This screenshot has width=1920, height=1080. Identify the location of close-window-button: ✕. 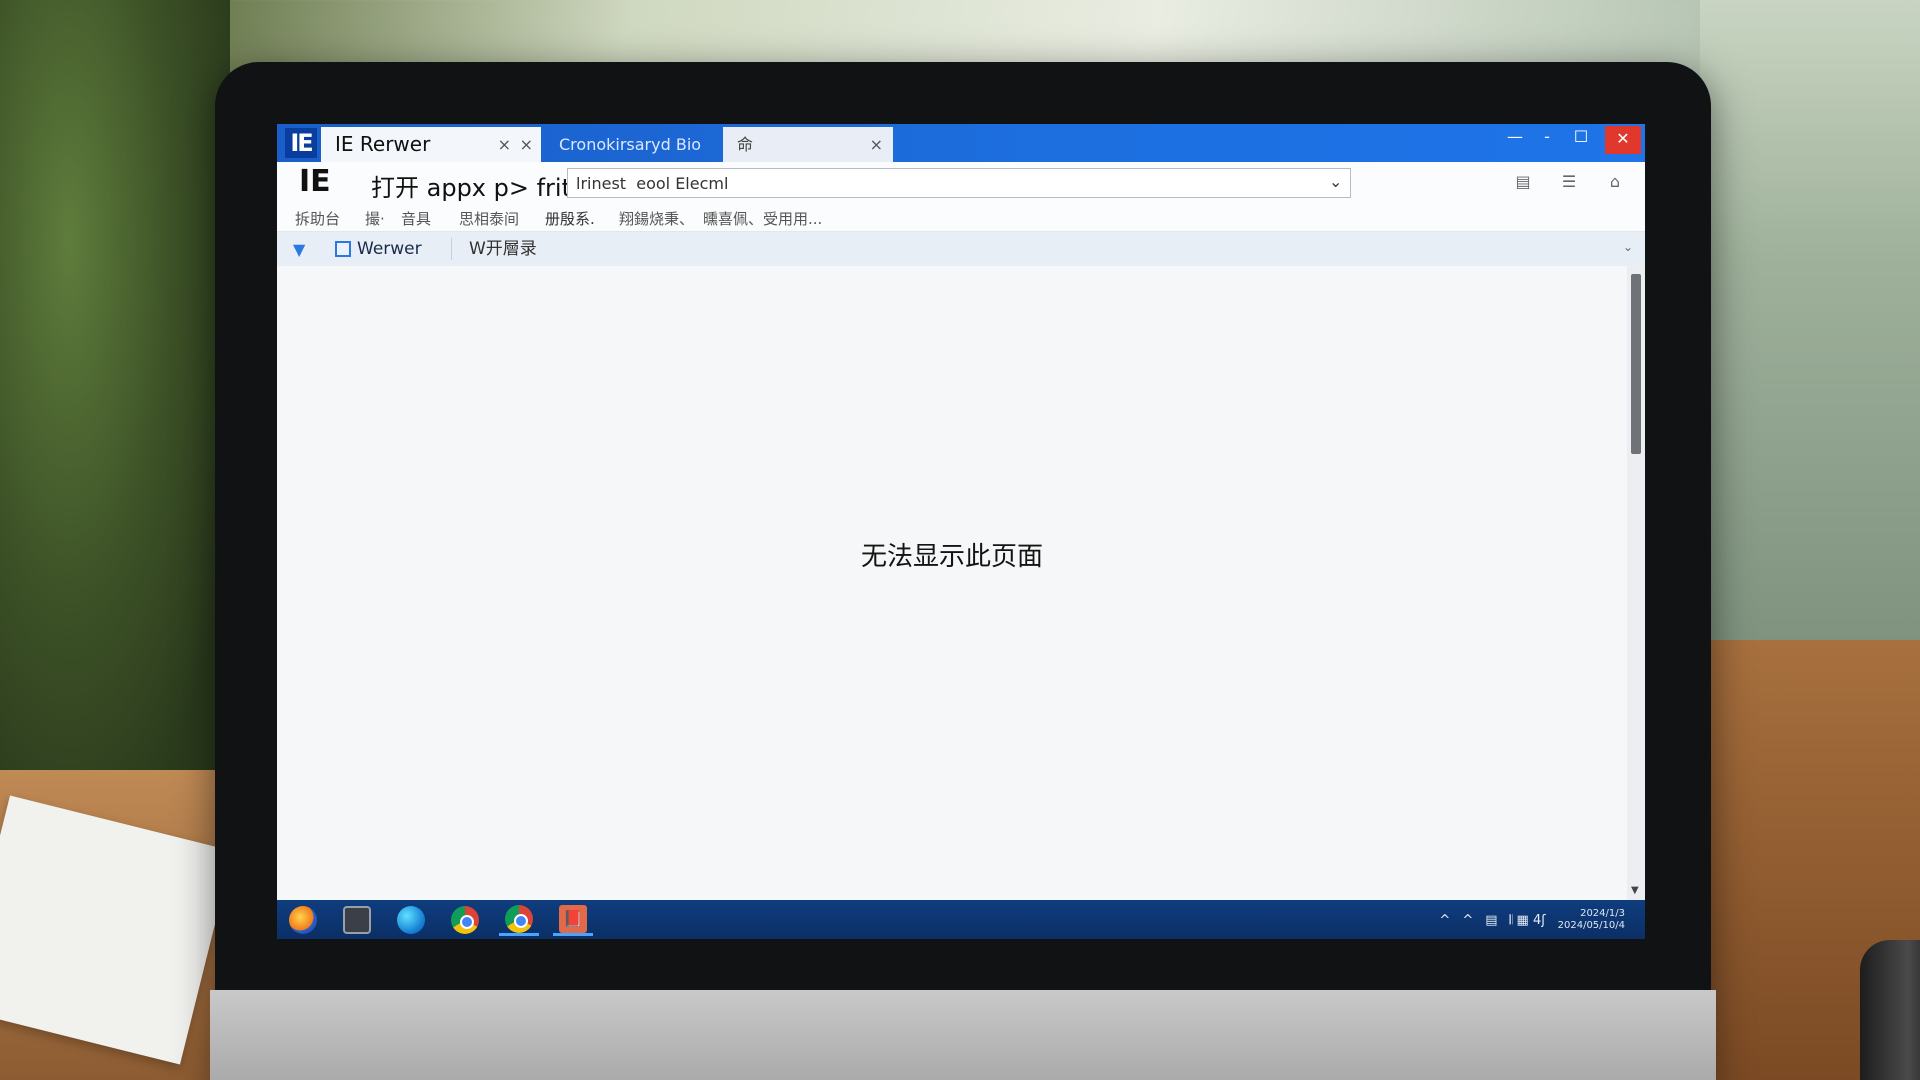
(1623, 140).